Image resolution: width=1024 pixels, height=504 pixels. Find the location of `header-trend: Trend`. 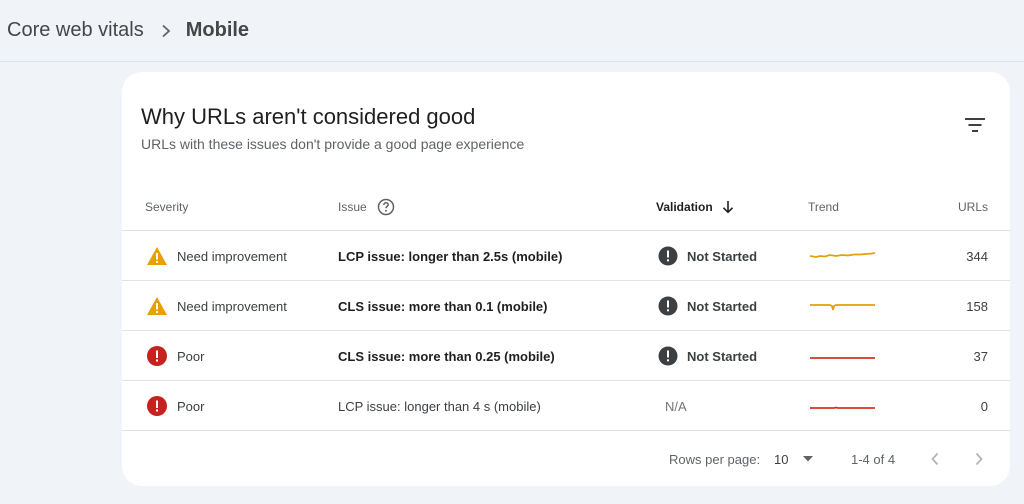

header-trend: Trend is located at coordinates (823, 206).